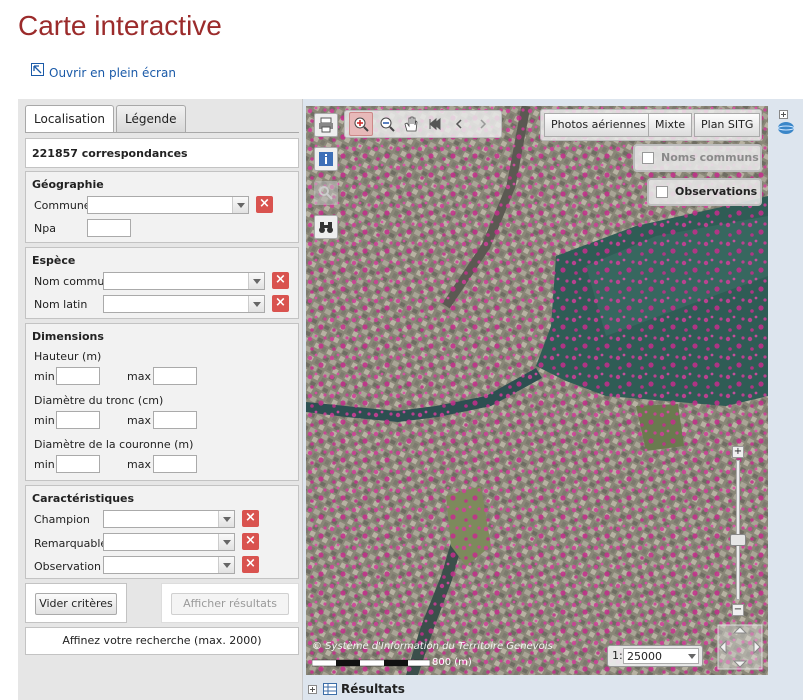 This screenshot has width=803, height=700. I want to click on fullscreen-link-label: Ouvrir en plein écran, so click(112, 73).